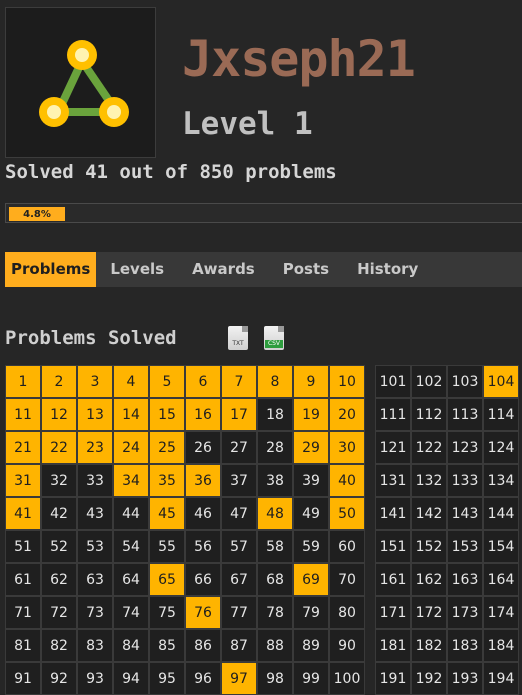 The height and width of the screenshot is (695, 522). What do you see at coordinates (23, 447) in the screenshot?
I see `problem-cell-21: 21` at bounding box center [23, 447].